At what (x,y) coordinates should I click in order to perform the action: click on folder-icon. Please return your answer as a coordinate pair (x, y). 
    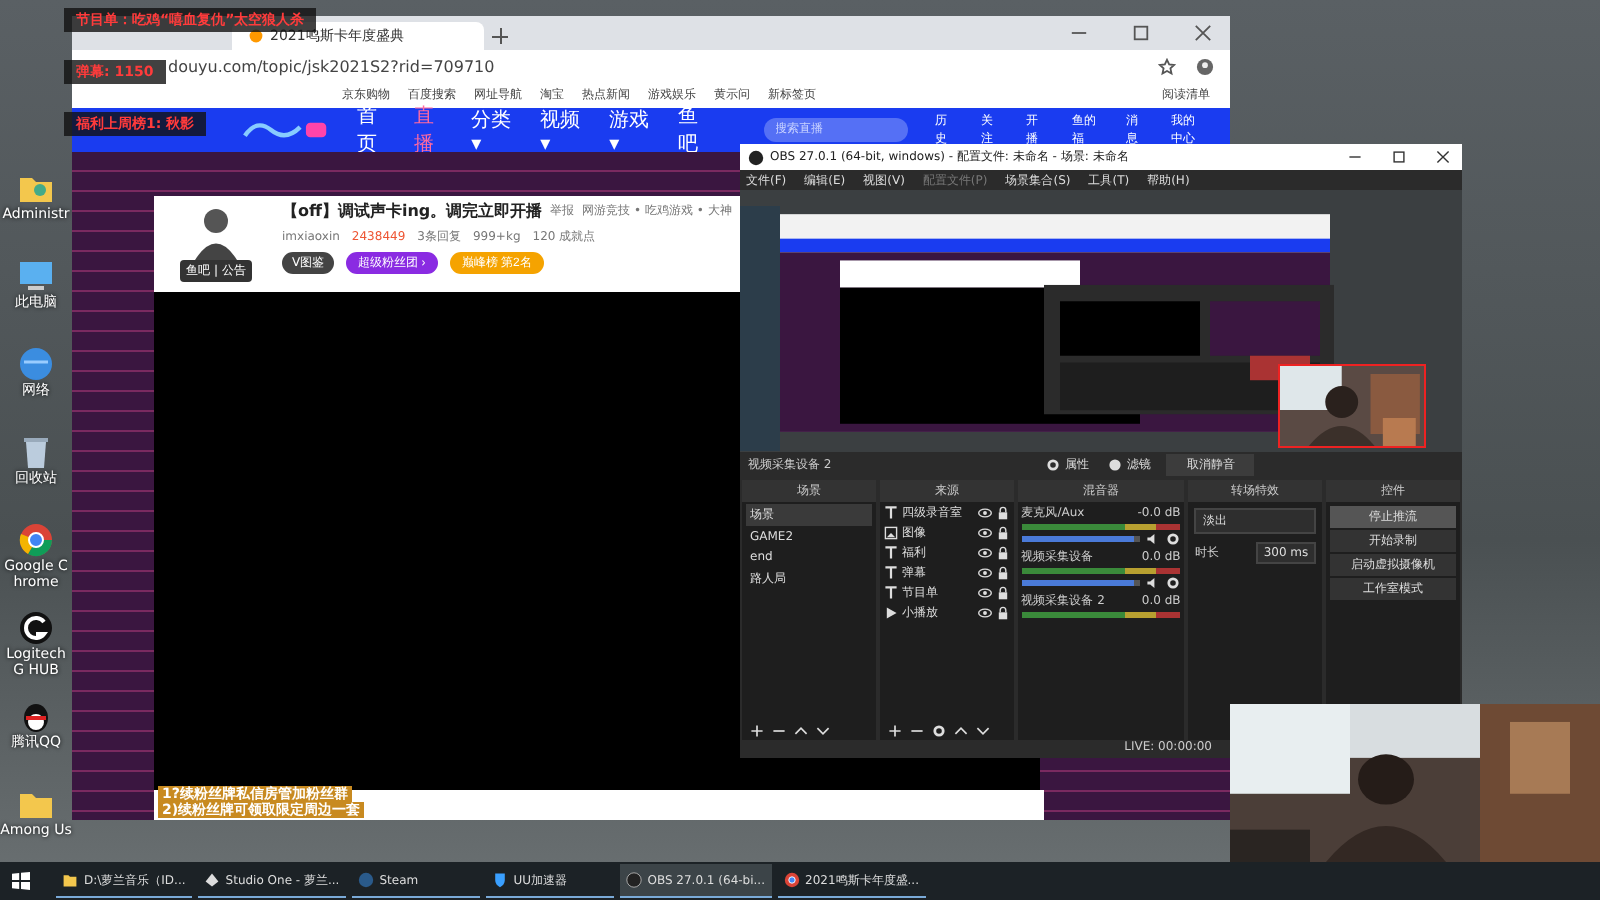
    Looking at the image, I should click on (70, 880).